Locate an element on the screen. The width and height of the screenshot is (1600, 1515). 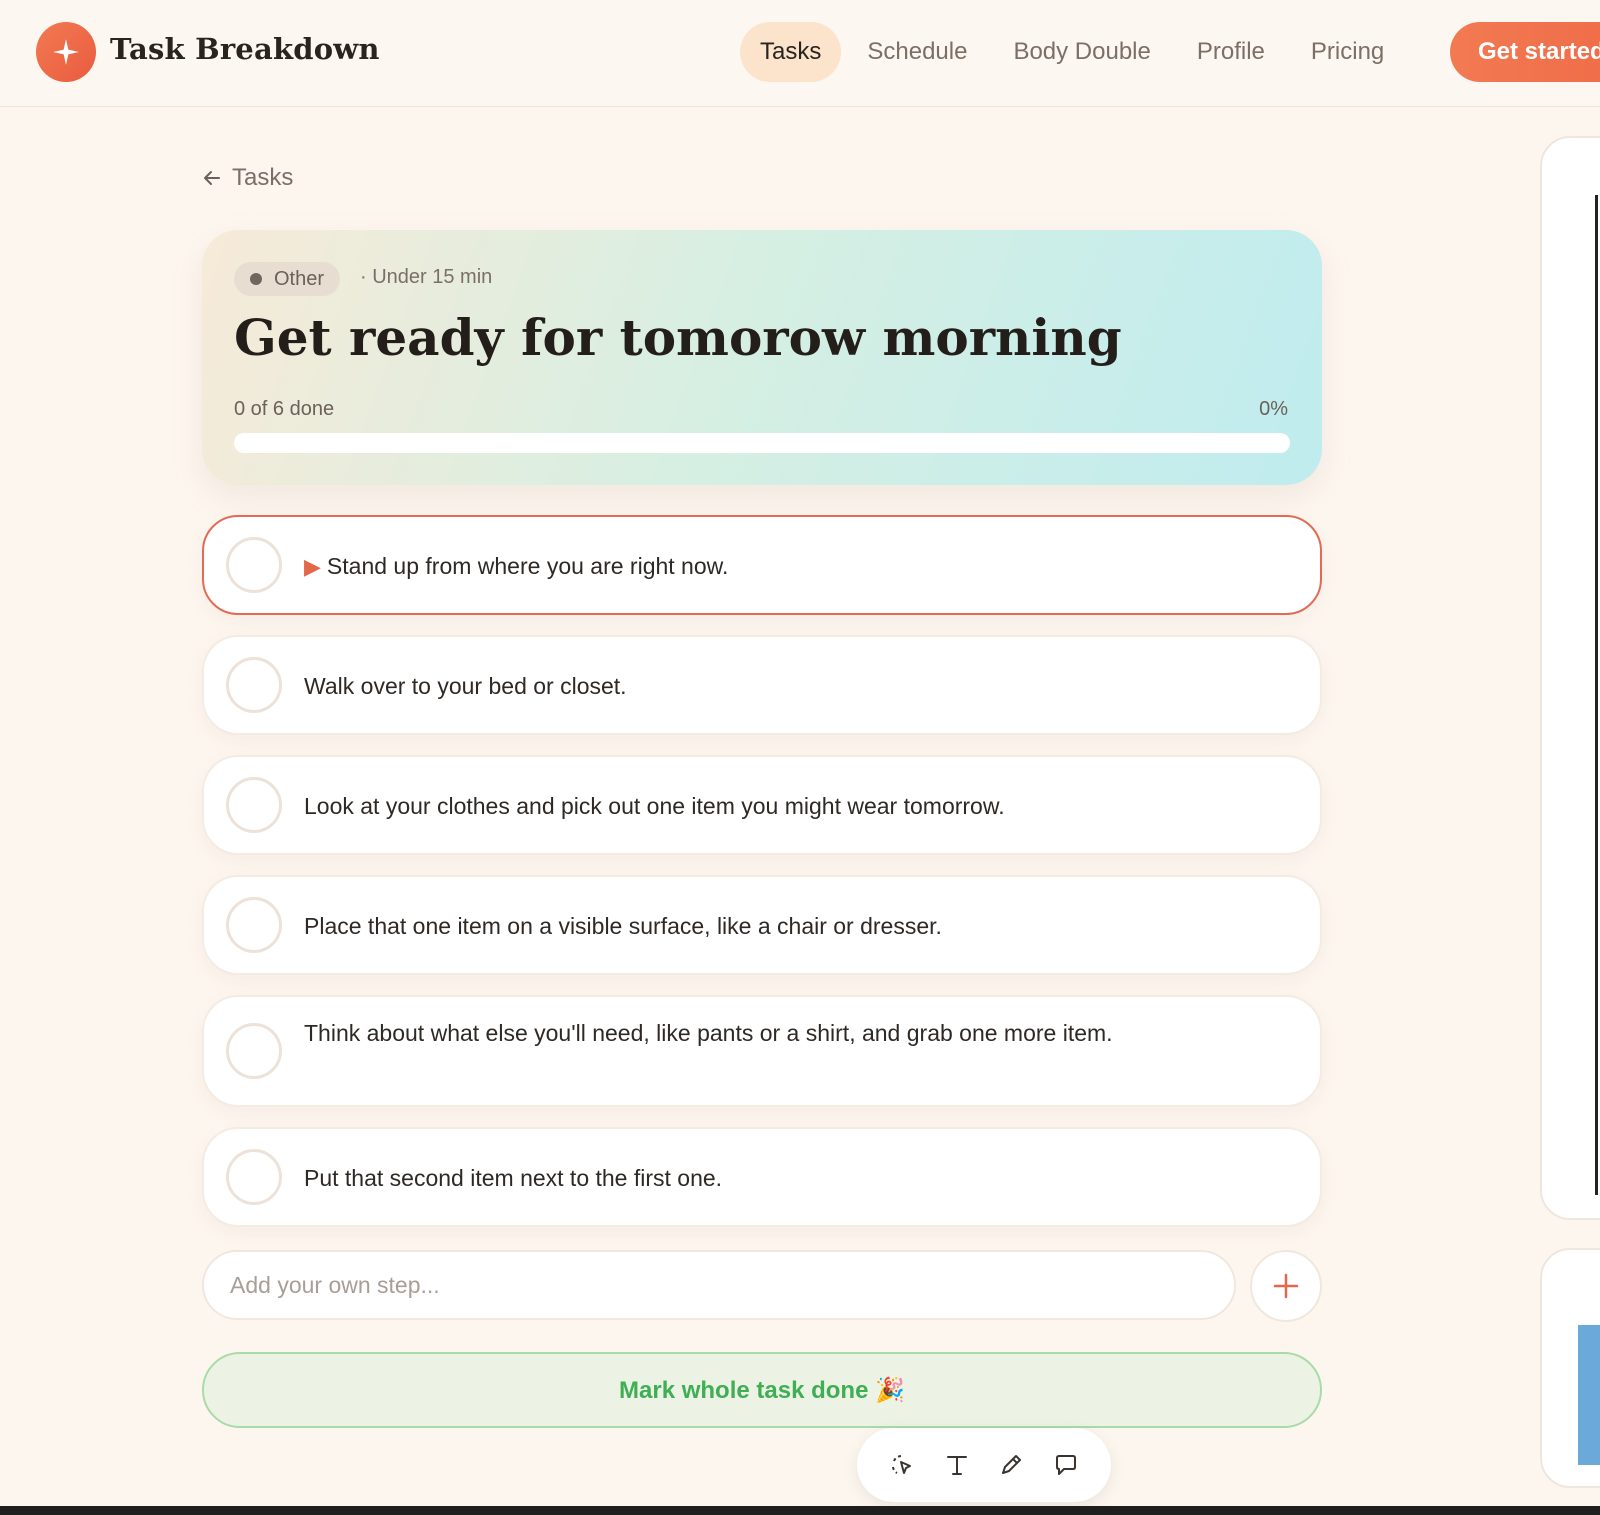
side-panel-card is located at coordinates (1570, 678).